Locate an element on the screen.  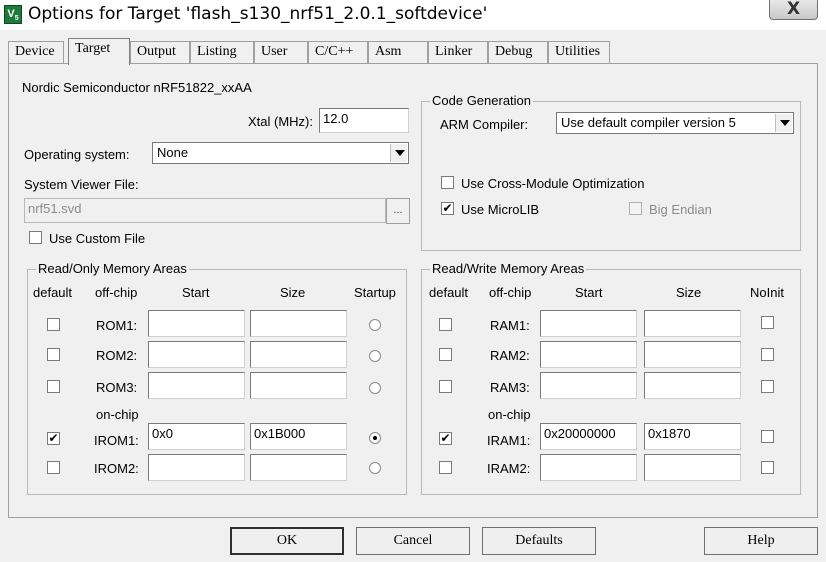
ram-header-default: default is located at coordinates (449, 292).